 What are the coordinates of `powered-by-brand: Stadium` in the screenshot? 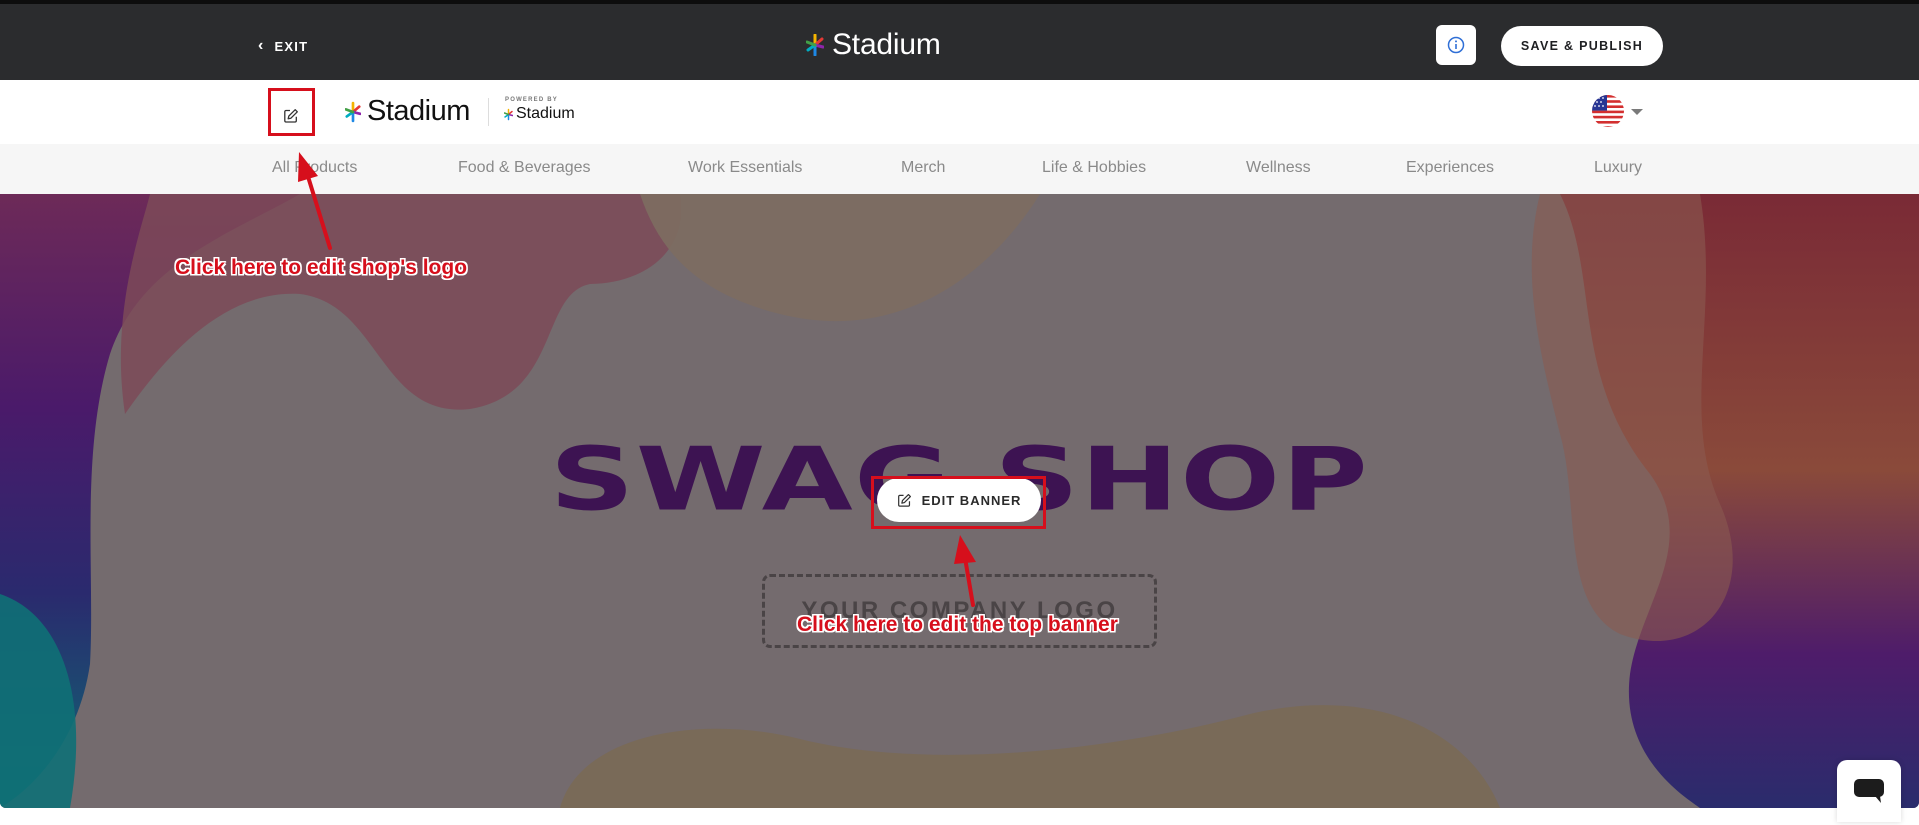 It's located at (539, 114).